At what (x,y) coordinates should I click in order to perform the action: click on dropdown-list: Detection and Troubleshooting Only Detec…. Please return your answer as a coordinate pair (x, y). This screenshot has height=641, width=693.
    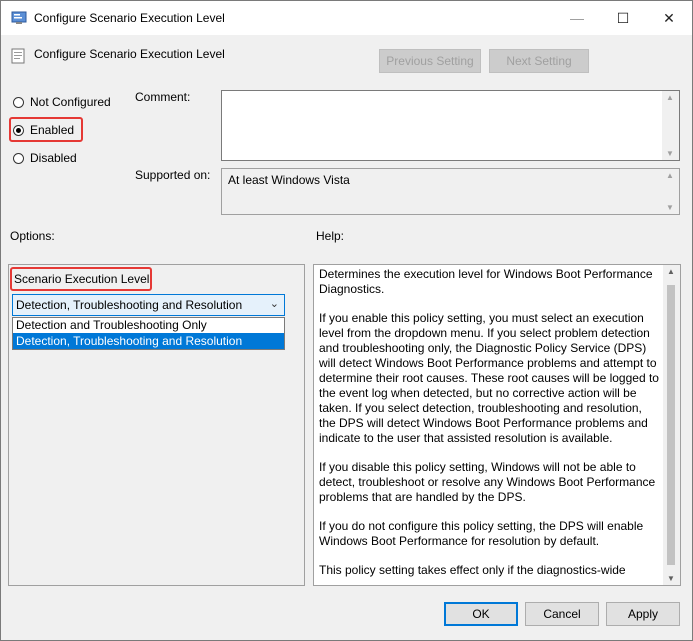
    Looking at the image, I should click on (148, 333).